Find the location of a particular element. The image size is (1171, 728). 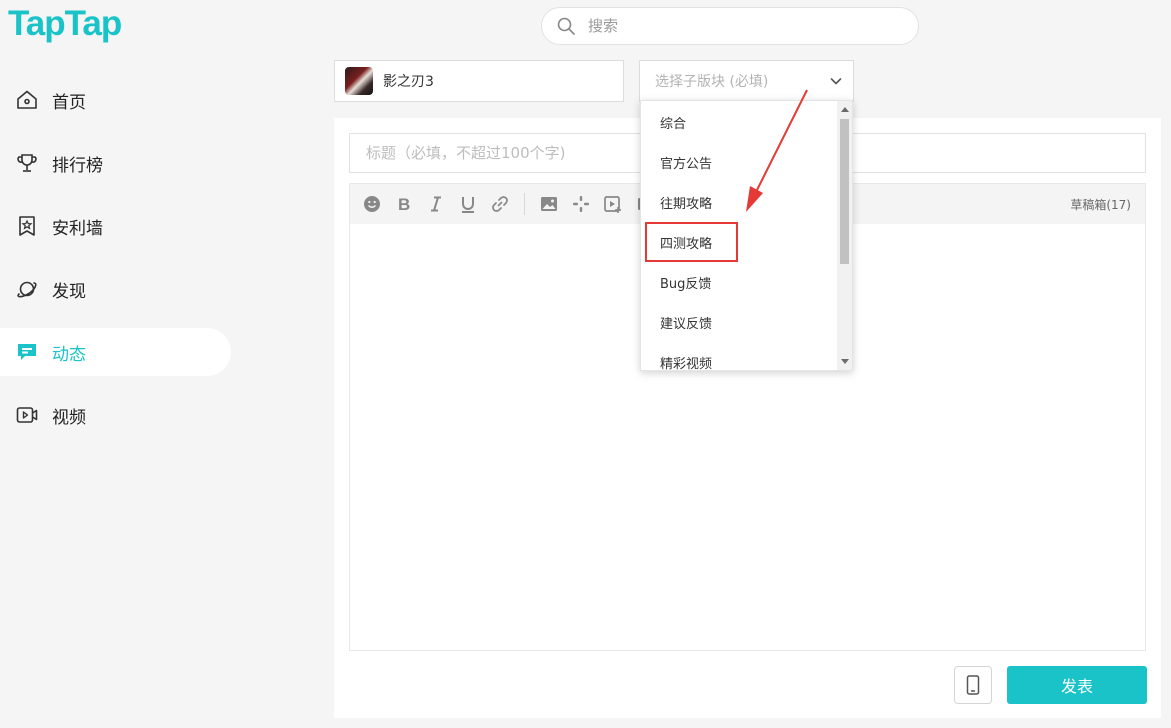

phone-icon is located at coordinates (973, 685).